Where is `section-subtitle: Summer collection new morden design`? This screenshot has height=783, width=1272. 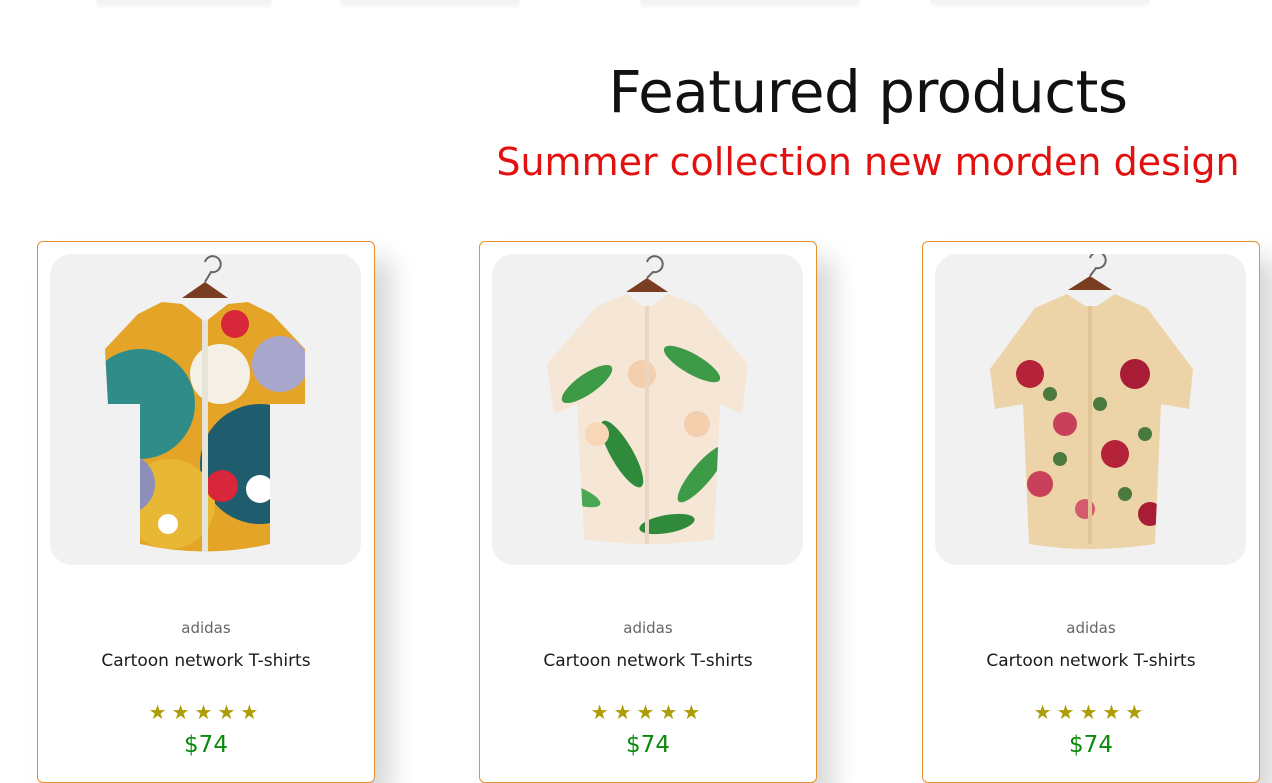 section-subtitle: Summer collection new morden design is located at coordinates (868, 162).